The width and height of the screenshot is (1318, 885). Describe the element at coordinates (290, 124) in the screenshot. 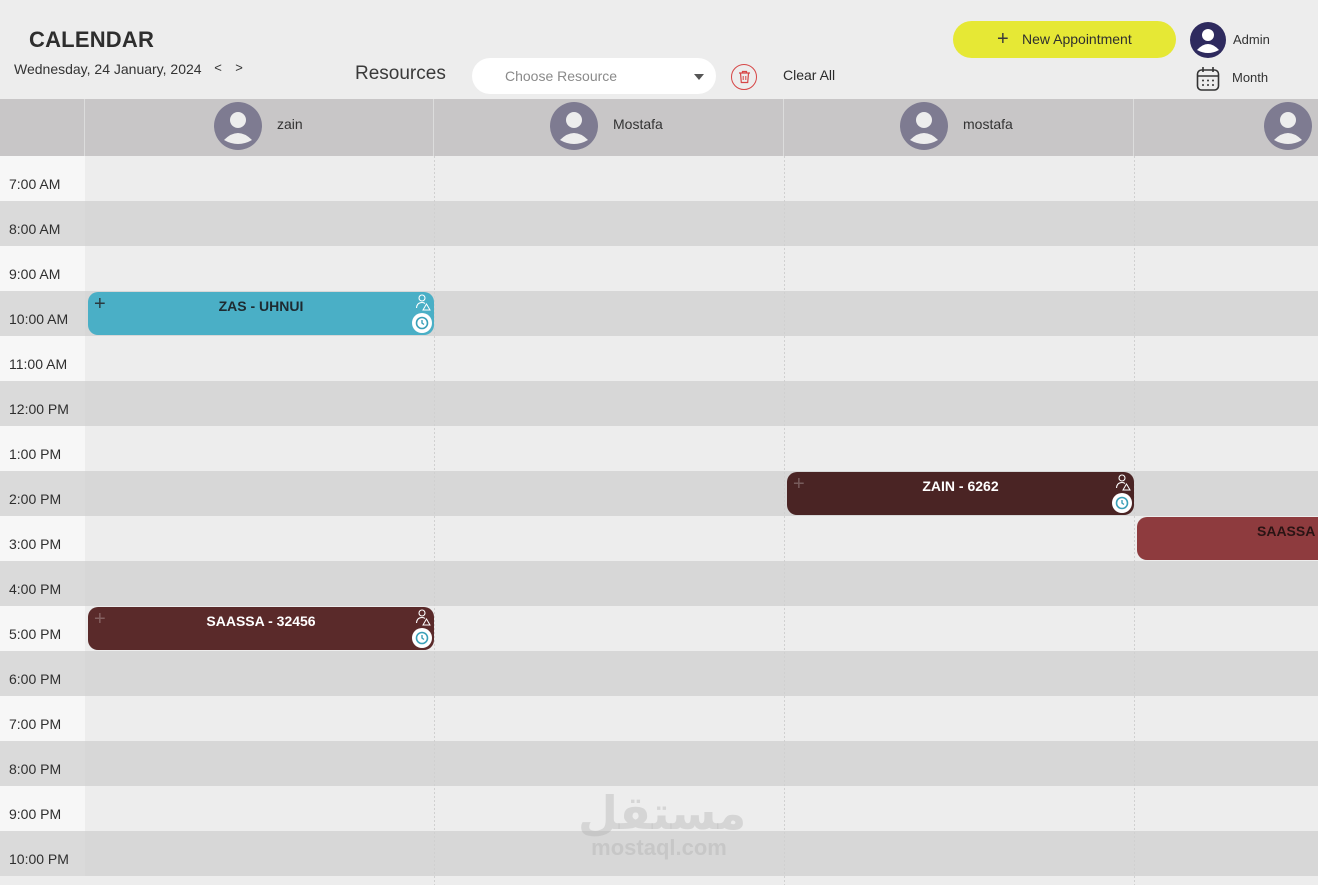

I see `resource-name: zain` at that location.